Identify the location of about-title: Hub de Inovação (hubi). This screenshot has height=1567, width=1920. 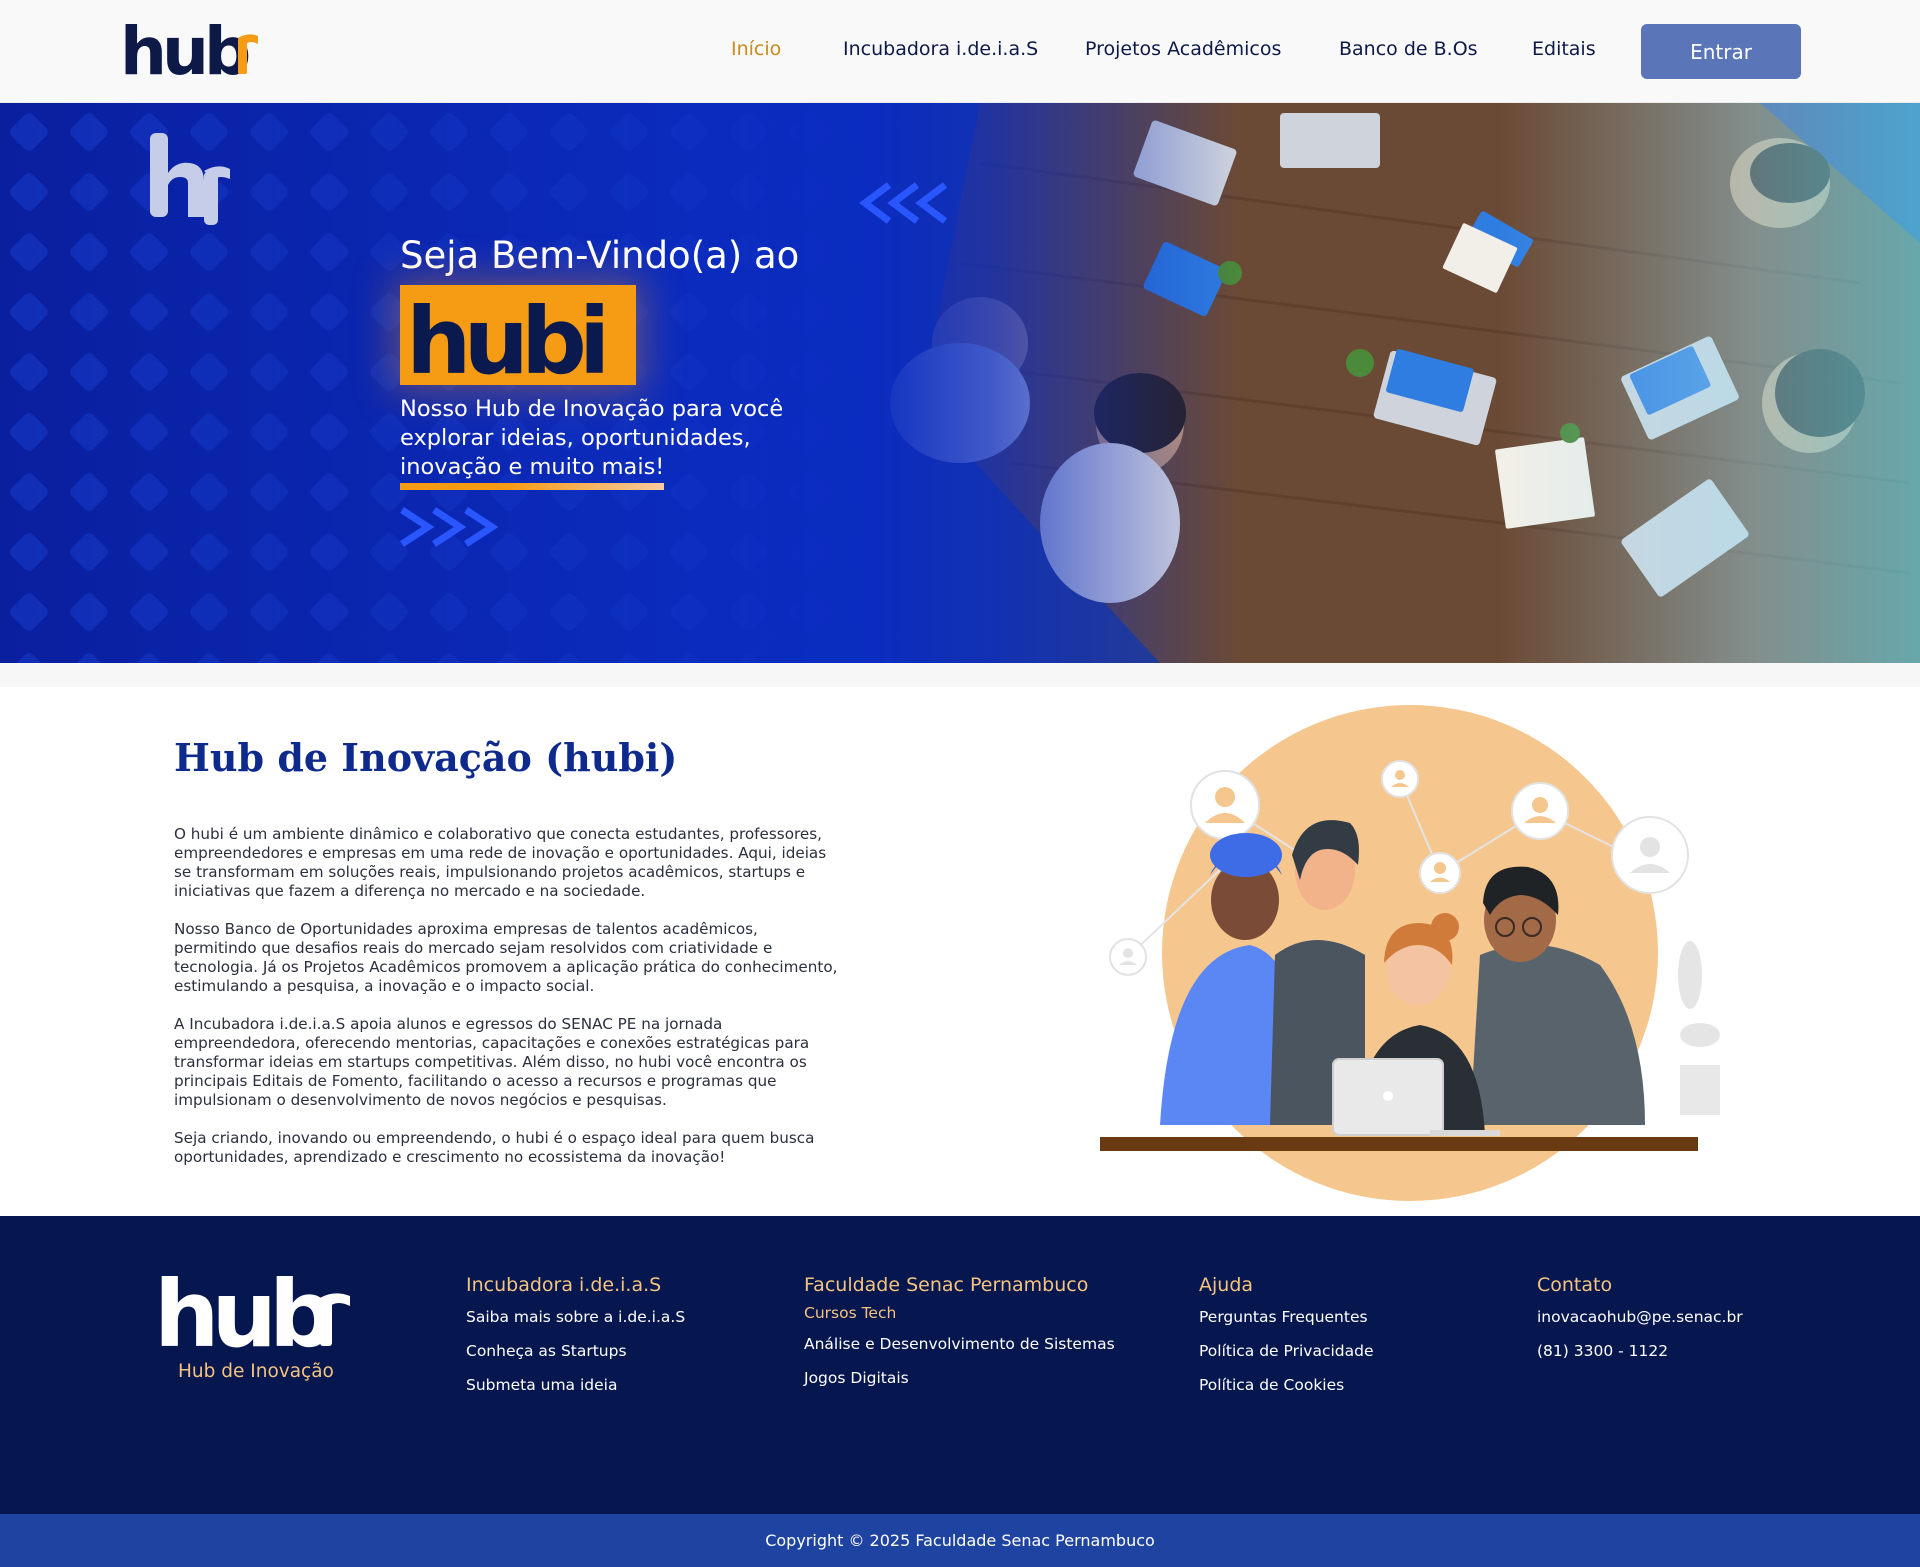
(426, 757).